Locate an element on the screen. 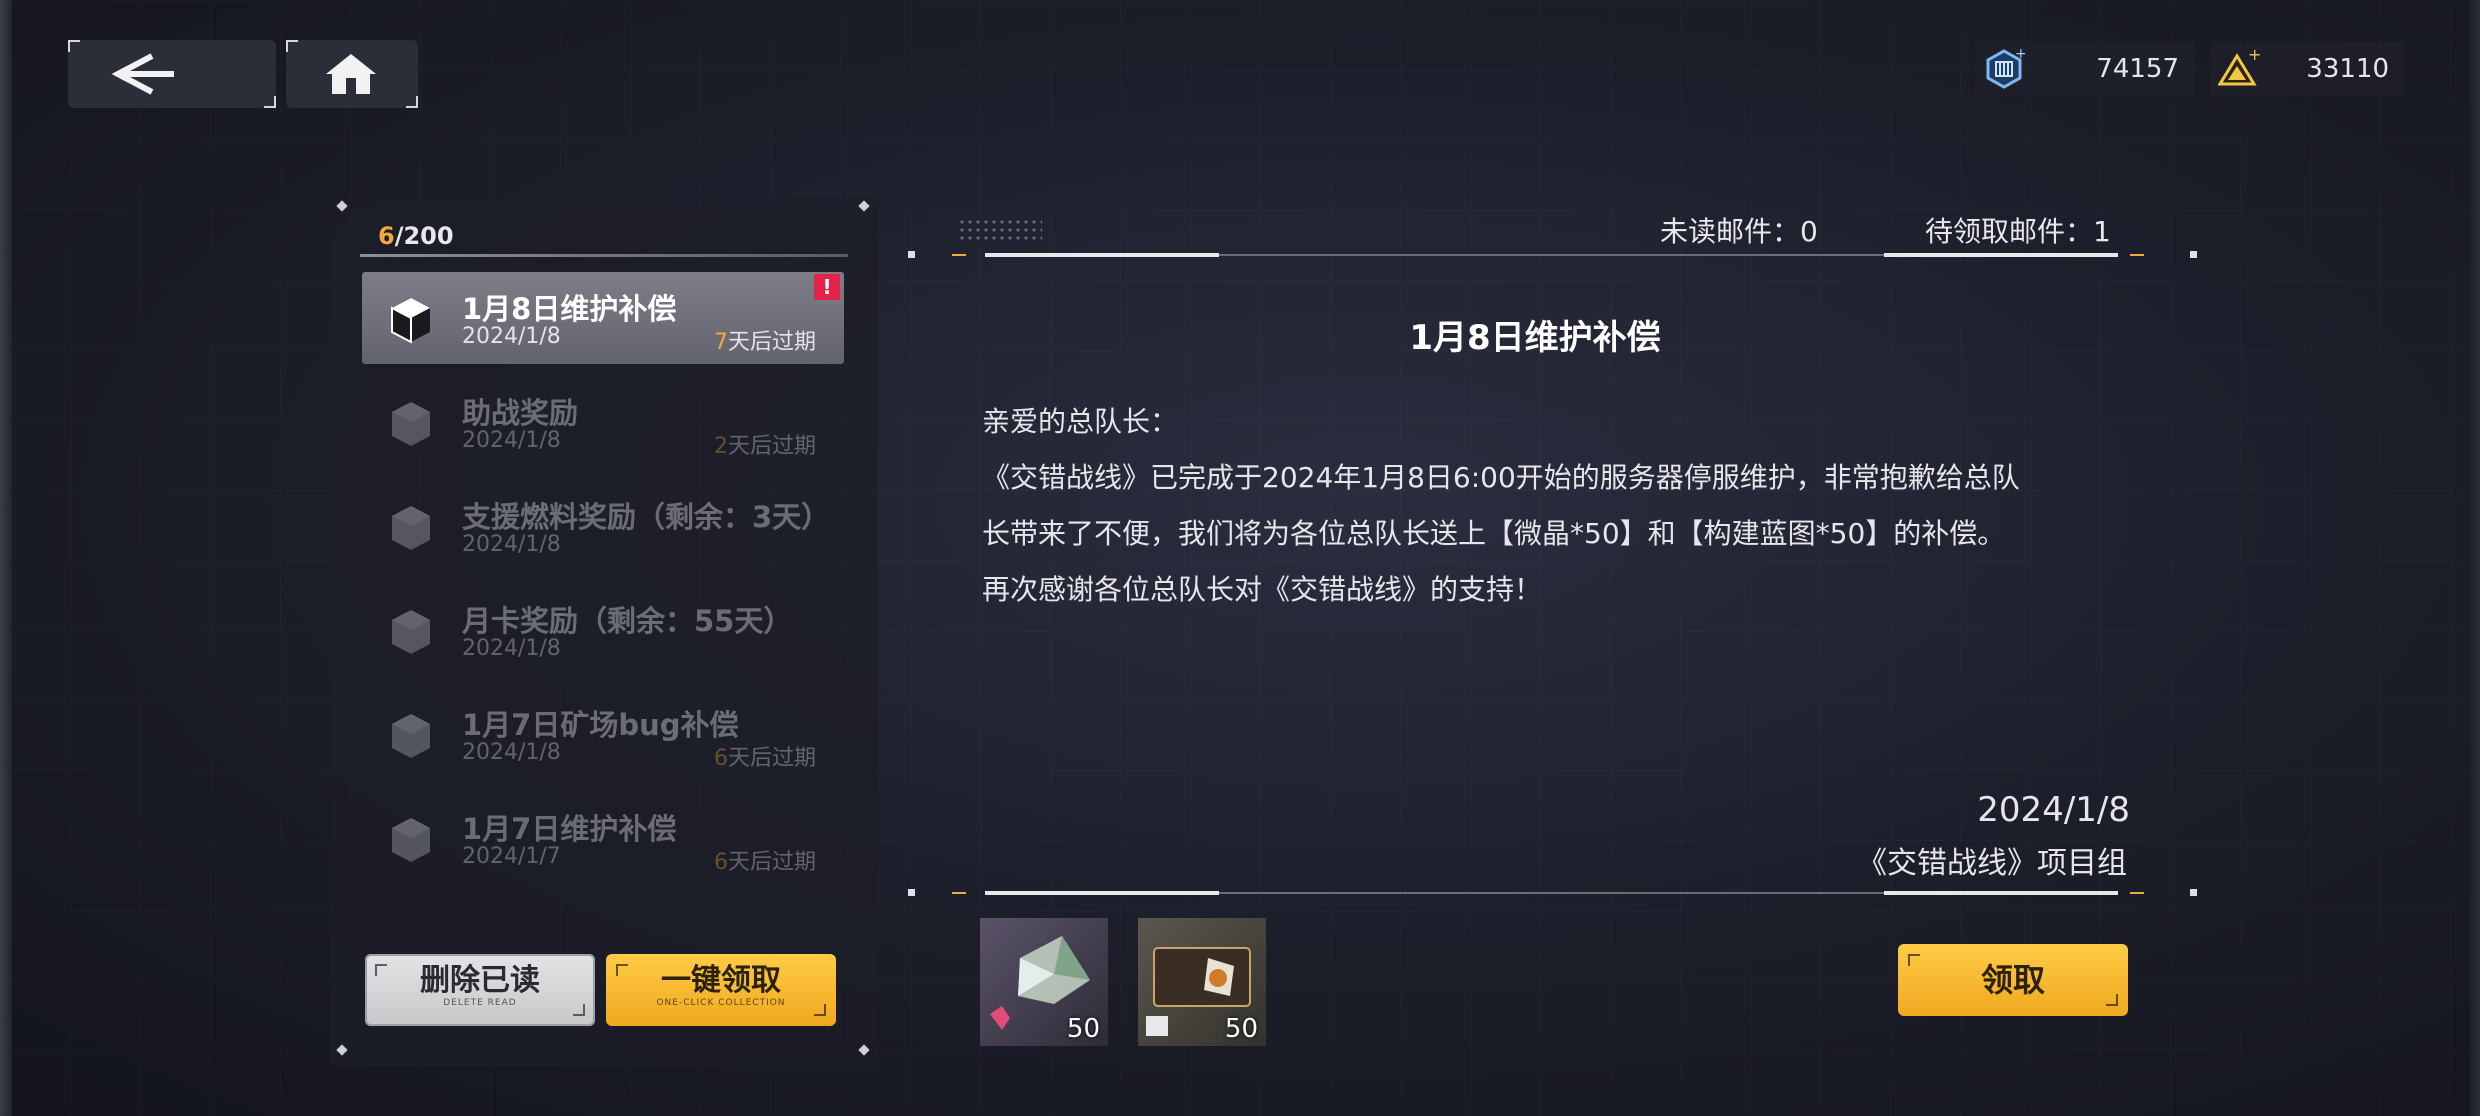  pending-count: 待领取邮件：1 is located at coordinates (2018, 231).